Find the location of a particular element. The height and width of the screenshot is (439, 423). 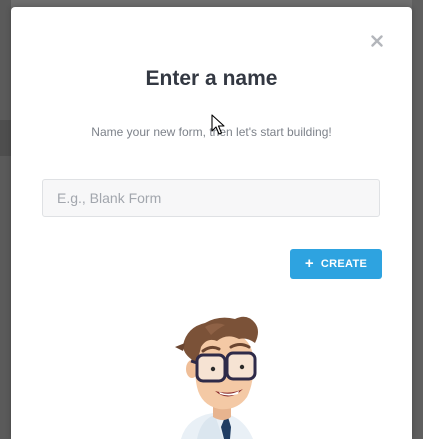

plus-icon: + is located at coordinates (309, 263).